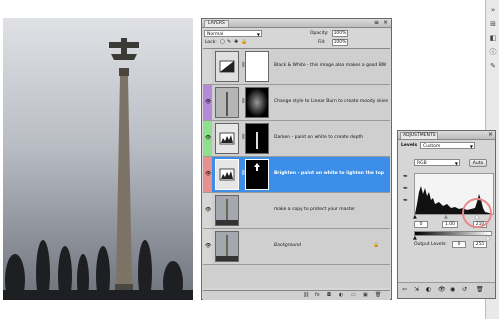 This screenshot has width=499, height=319. What do you see at coordinates (447, 145) in the screenshot?
I see `preset-select: Custom ▼` at bounding box center [447, 145].